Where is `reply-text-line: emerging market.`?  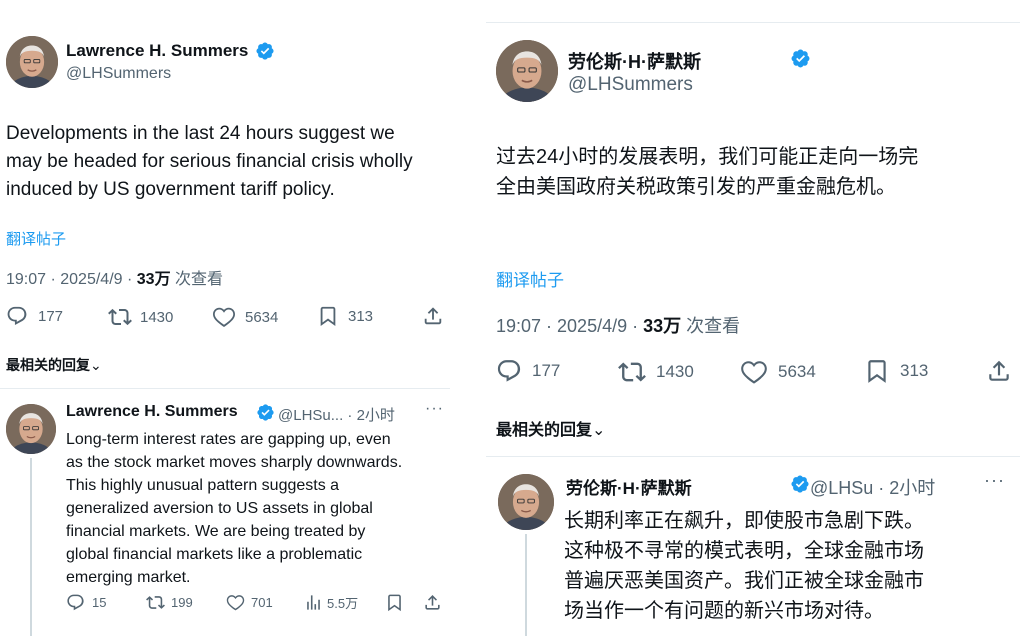 reply-text-line: emerging market. is located at coordinates (128, 577).